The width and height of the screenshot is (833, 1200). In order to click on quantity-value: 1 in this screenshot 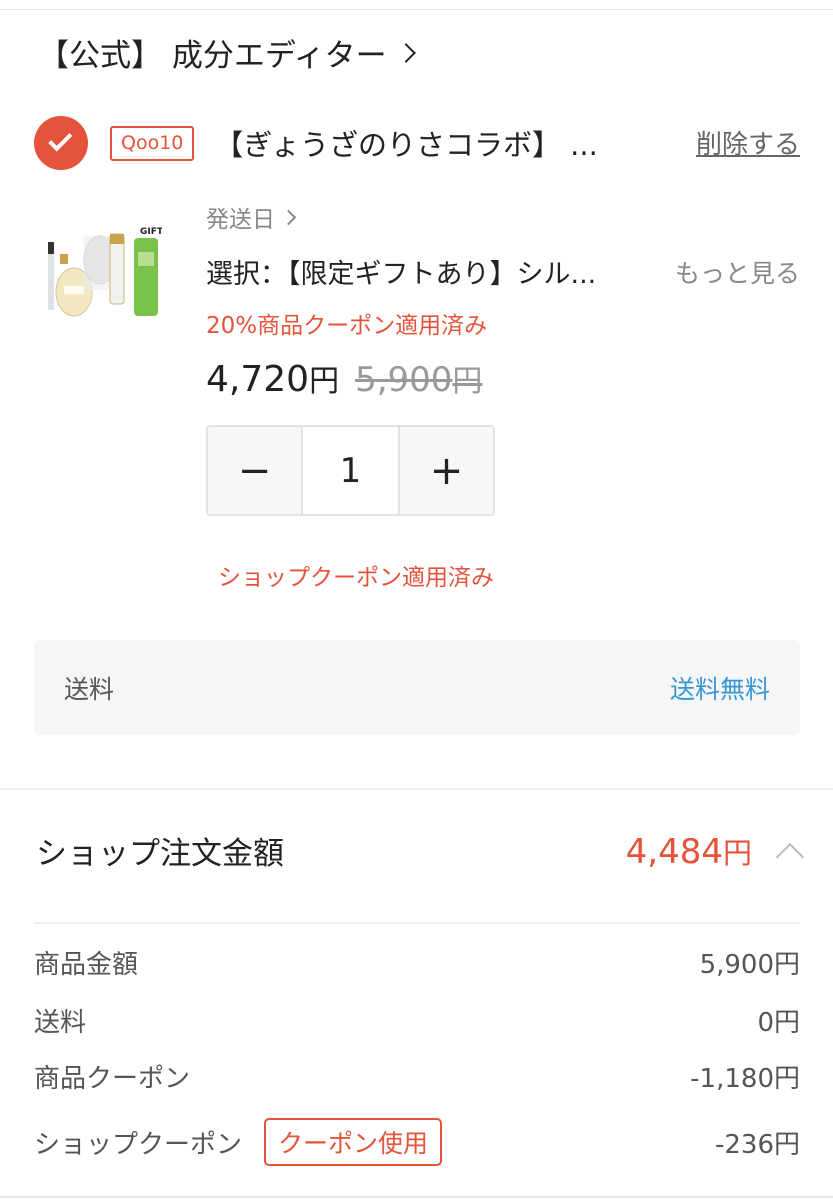, I will do `click(350, 470)`.